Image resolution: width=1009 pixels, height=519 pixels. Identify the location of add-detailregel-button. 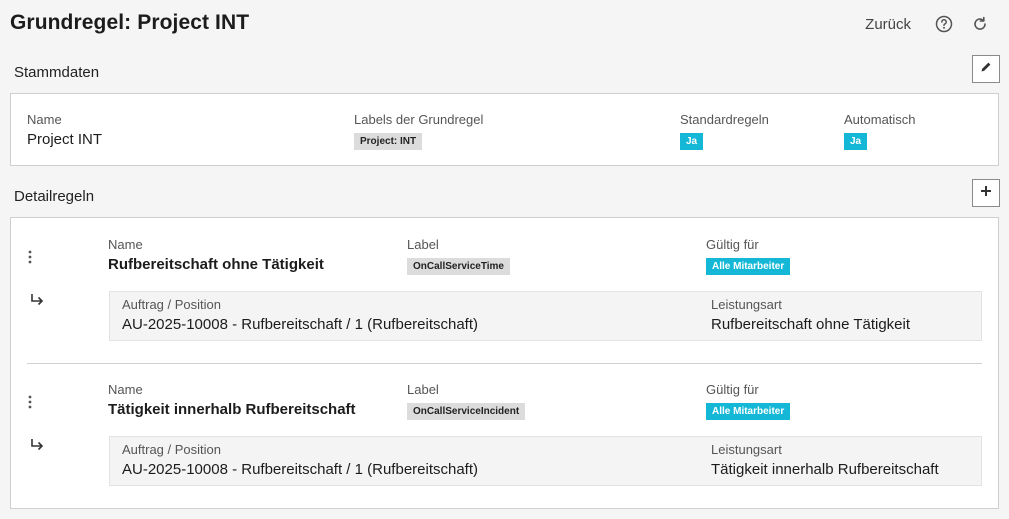
(986, 193).